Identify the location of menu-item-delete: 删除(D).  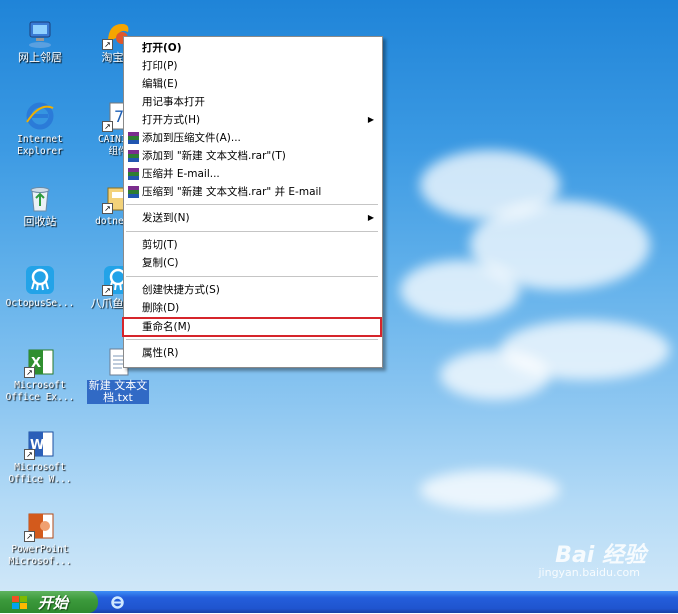
(253, 308).